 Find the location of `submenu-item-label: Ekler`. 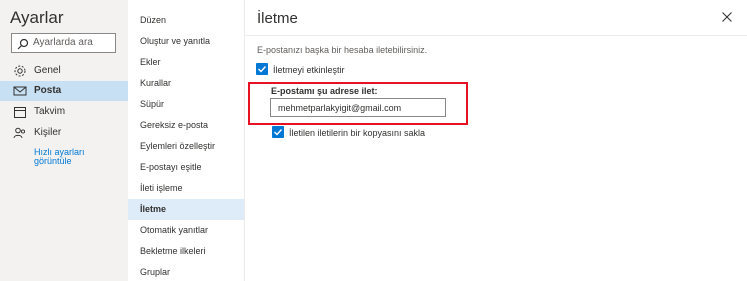

submenu-item-label: Ekler is located at coordinates (150, 62).